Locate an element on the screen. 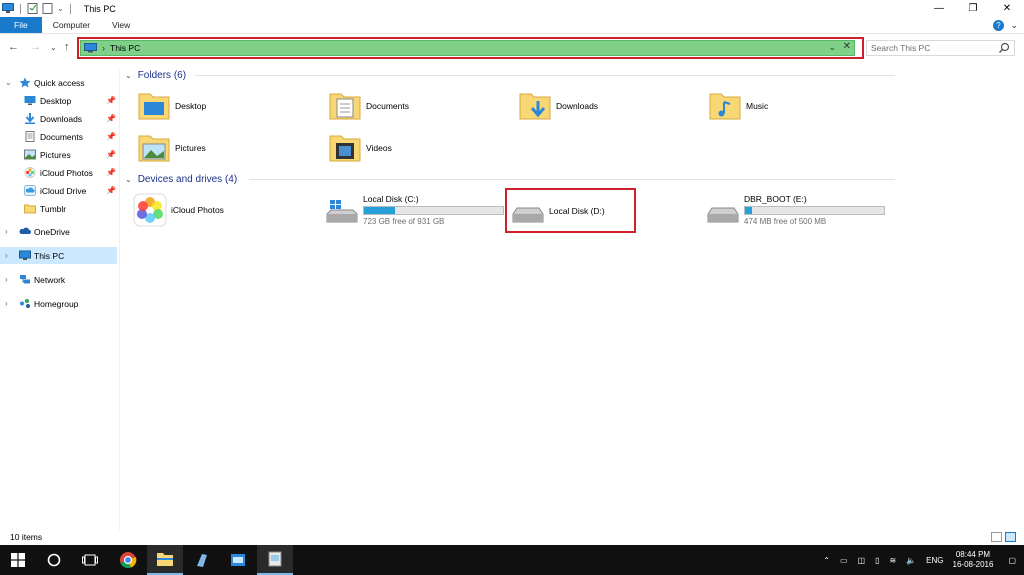 The height and width of the screenshot is (575, 1024). drive-dbr-boot-e: DBR_BOOT (E:) 474 MB free of 500 MB is located at coordinates (801, 210).